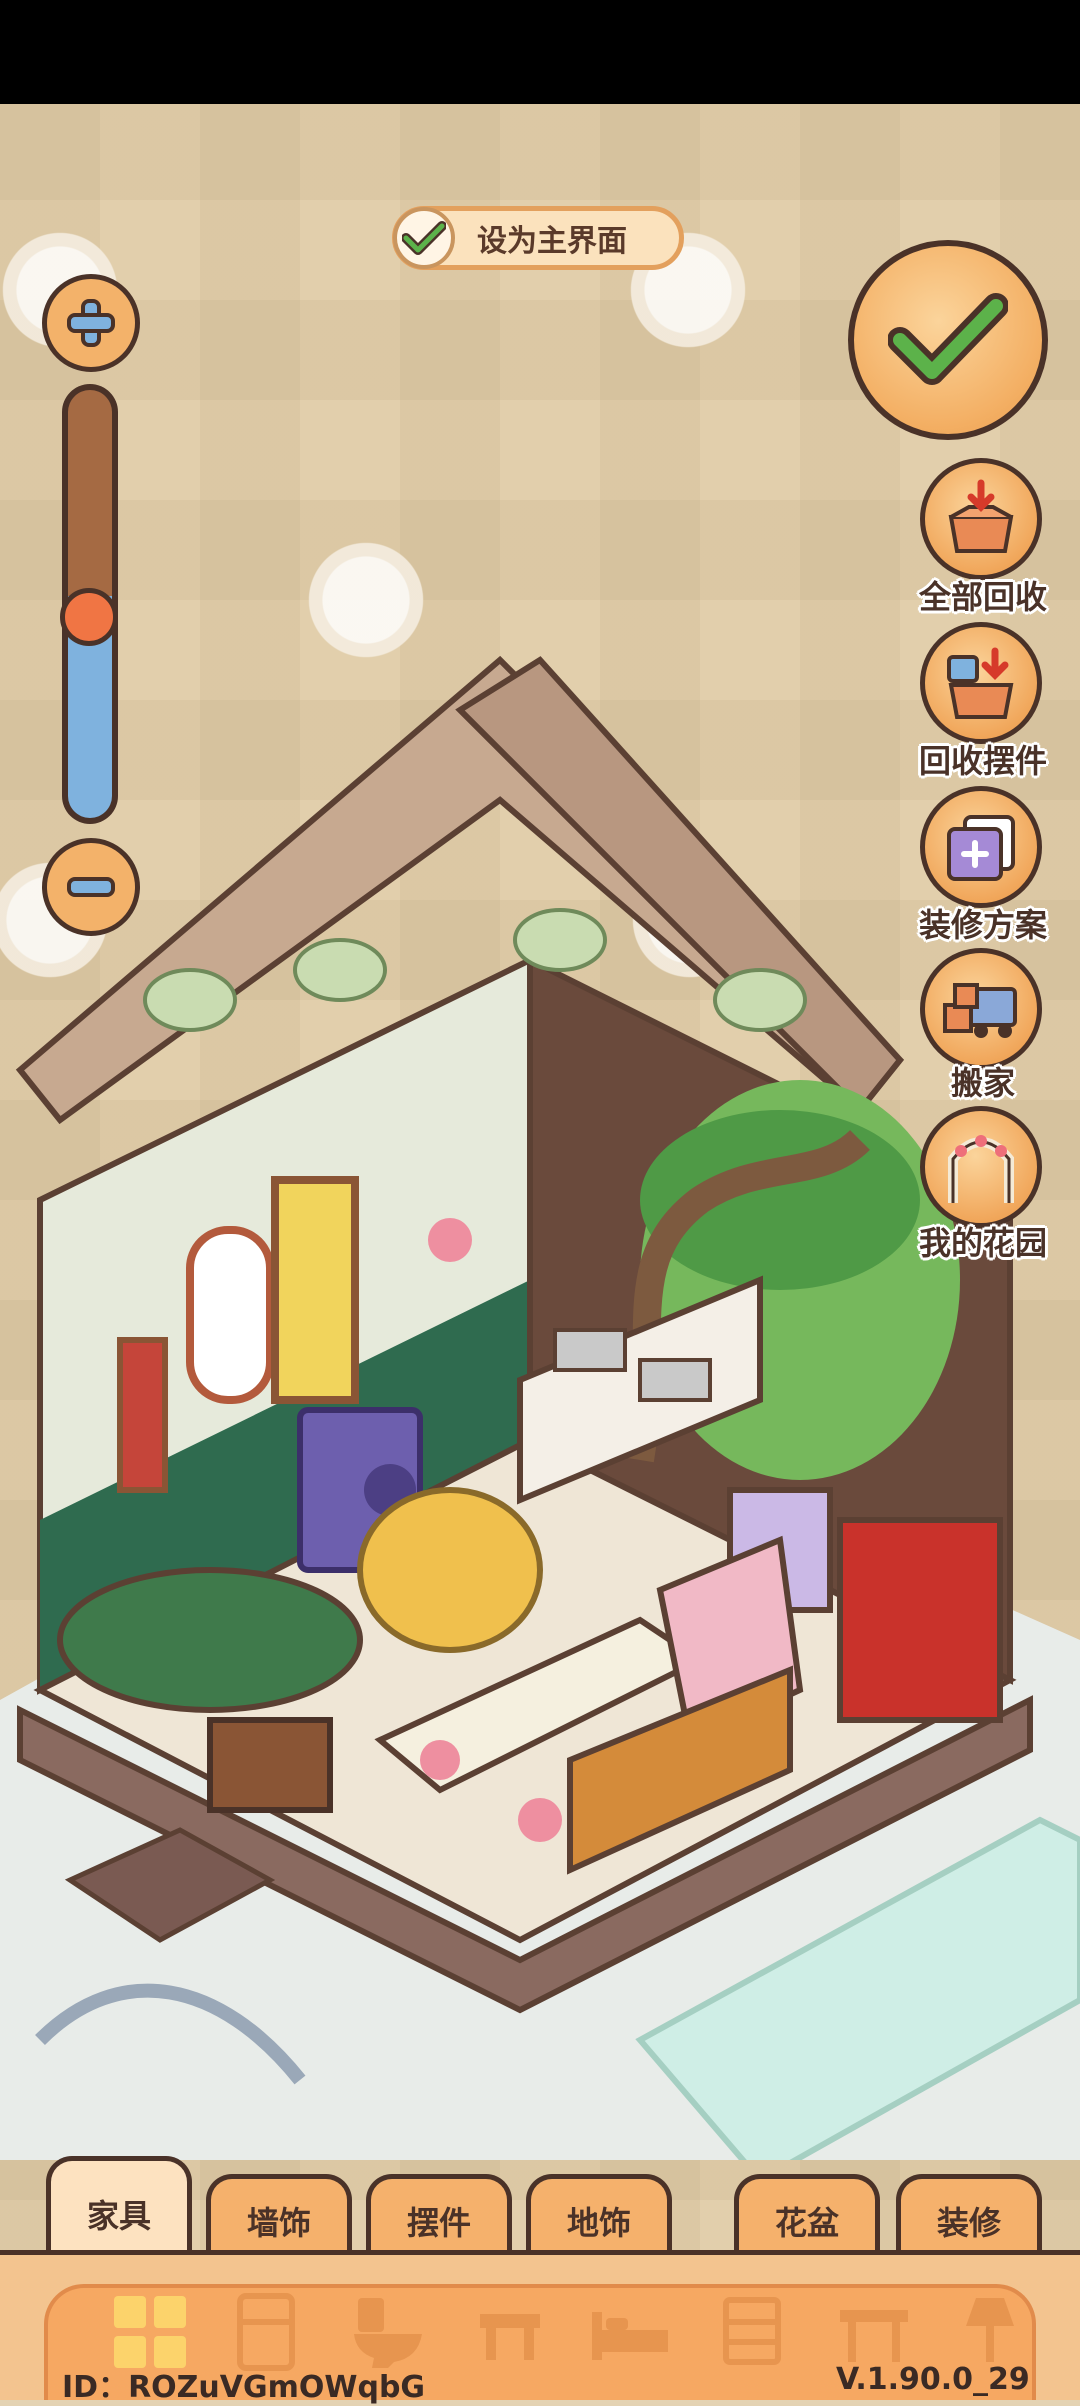  I want to click on zoom-slider-track-upper, so click(90, 493).